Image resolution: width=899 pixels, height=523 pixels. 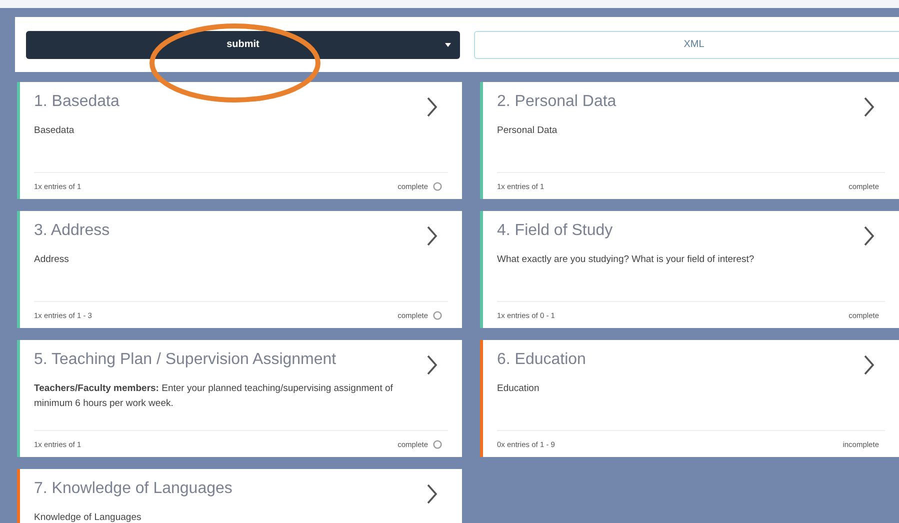 I want to click on card-title: 6. Education, so click(x=541, y=360).